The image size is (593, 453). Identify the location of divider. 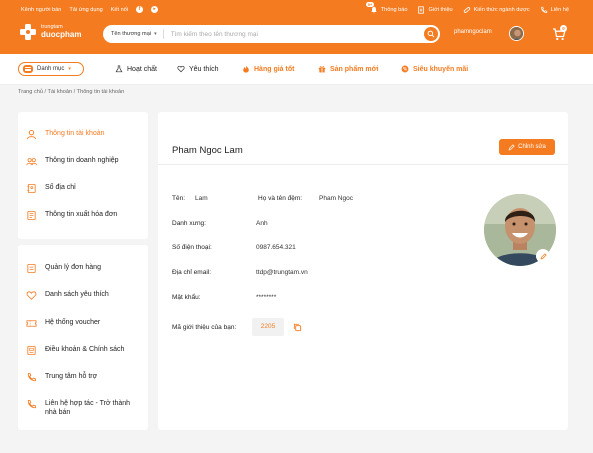
(363, 164).